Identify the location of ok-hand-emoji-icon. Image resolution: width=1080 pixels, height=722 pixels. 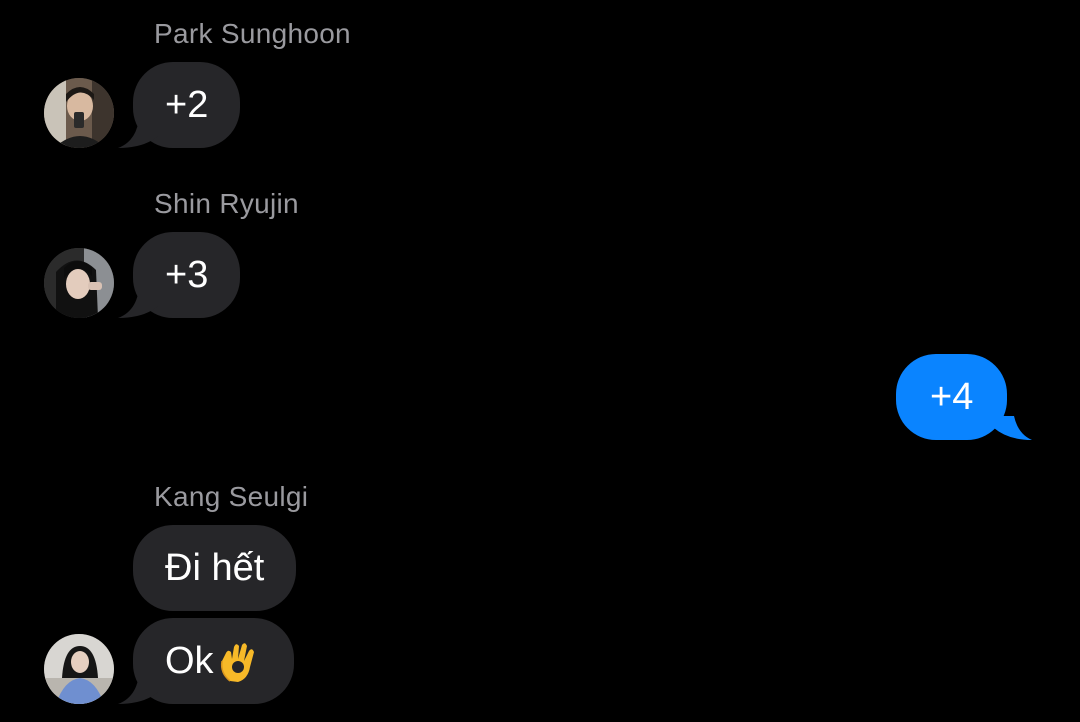
(237, 662).